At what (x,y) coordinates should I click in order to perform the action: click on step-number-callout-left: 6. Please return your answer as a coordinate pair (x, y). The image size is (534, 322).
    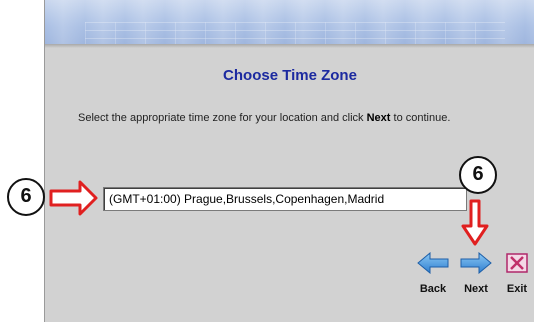
    Looking at the image, I should click on (26, 197).